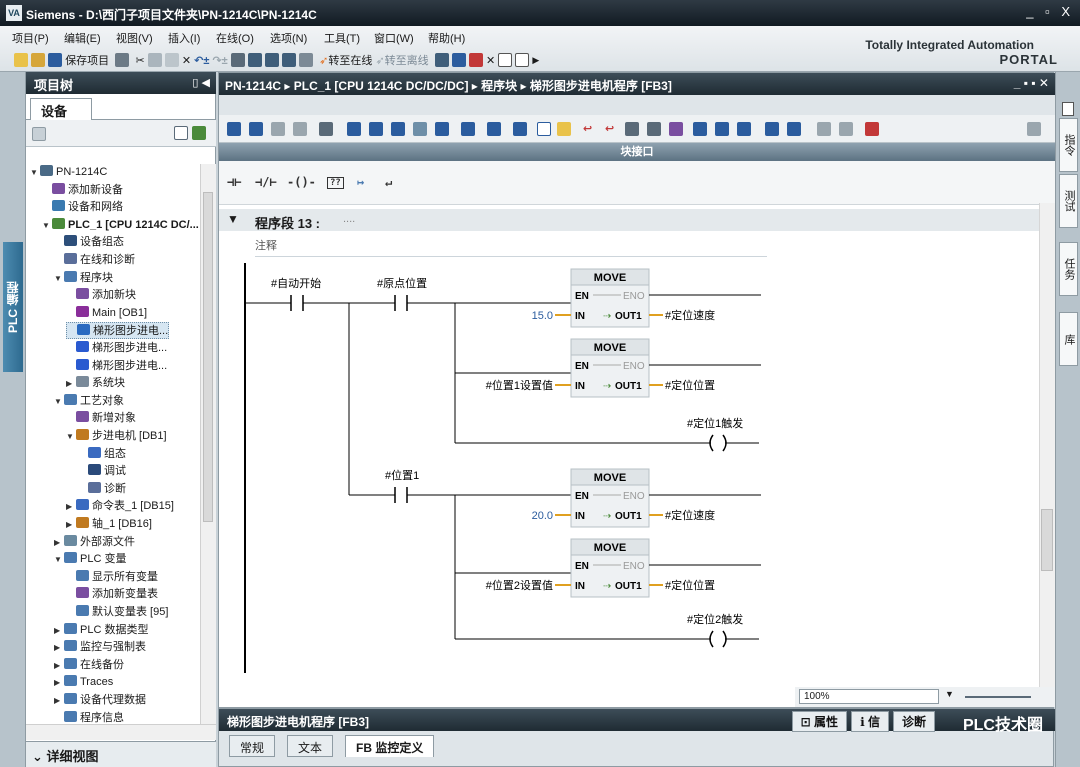  What do you see at coordinates (420, 129) in the screenshot?
I see `favorites-icon` at bounding box center [420, 129].